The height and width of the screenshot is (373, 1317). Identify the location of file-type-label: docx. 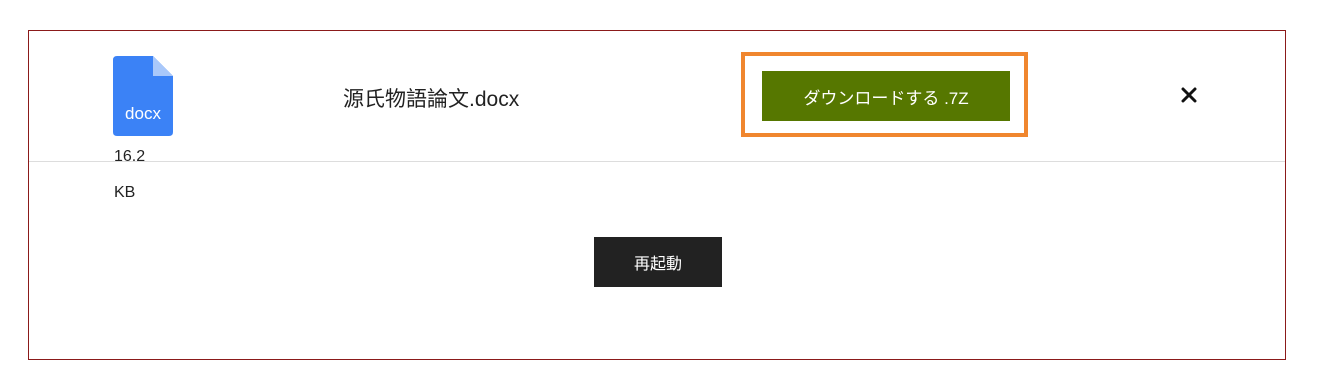
(143, 113).